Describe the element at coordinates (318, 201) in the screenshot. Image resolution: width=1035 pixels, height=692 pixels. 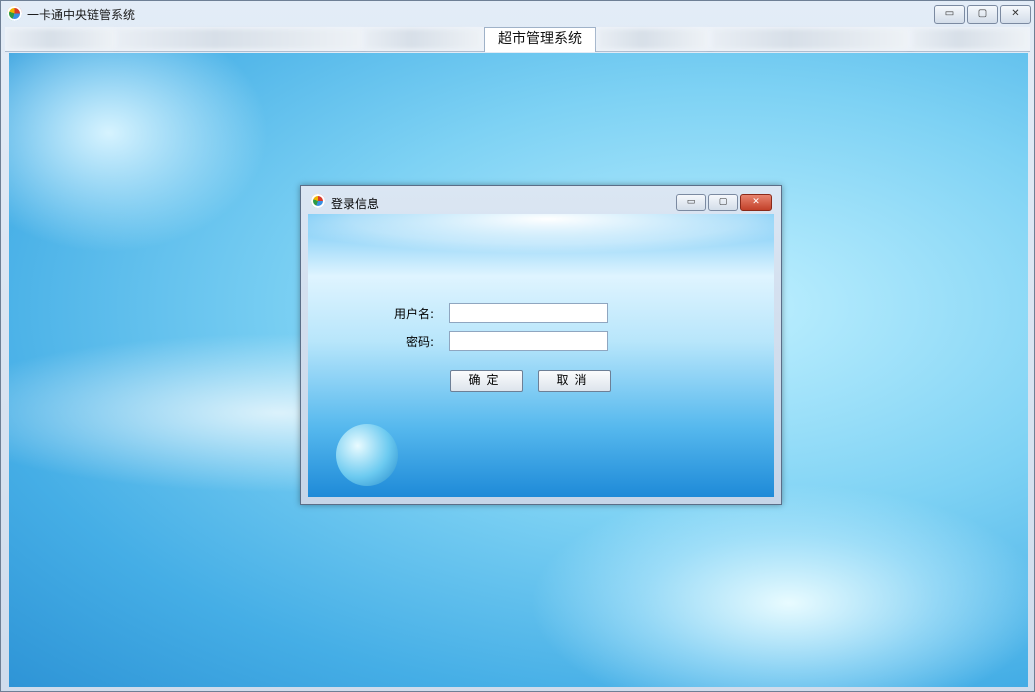
I see `dialog-logo-icon` at that location.